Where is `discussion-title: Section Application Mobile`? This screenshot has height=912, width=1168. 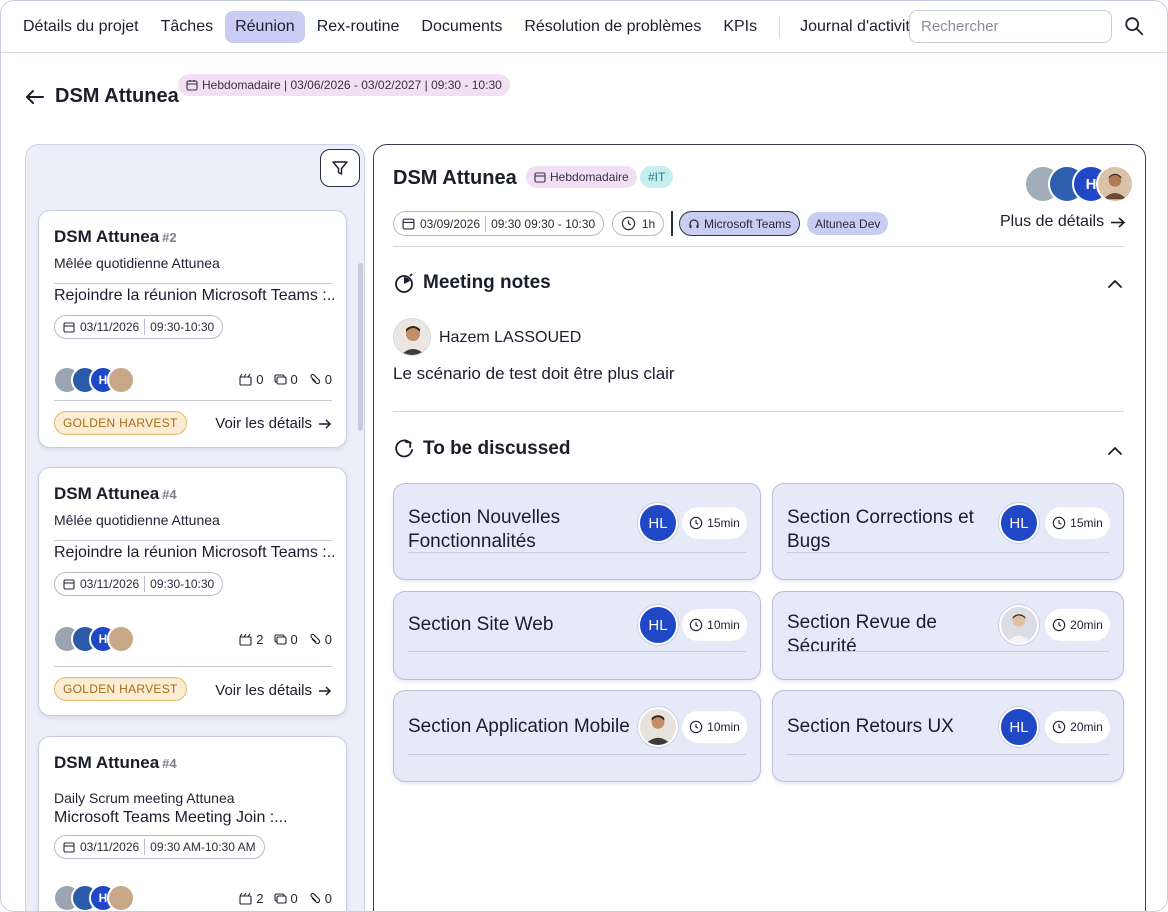 discussion-title: Section Application Mobile is located at coordinates (519, 726).